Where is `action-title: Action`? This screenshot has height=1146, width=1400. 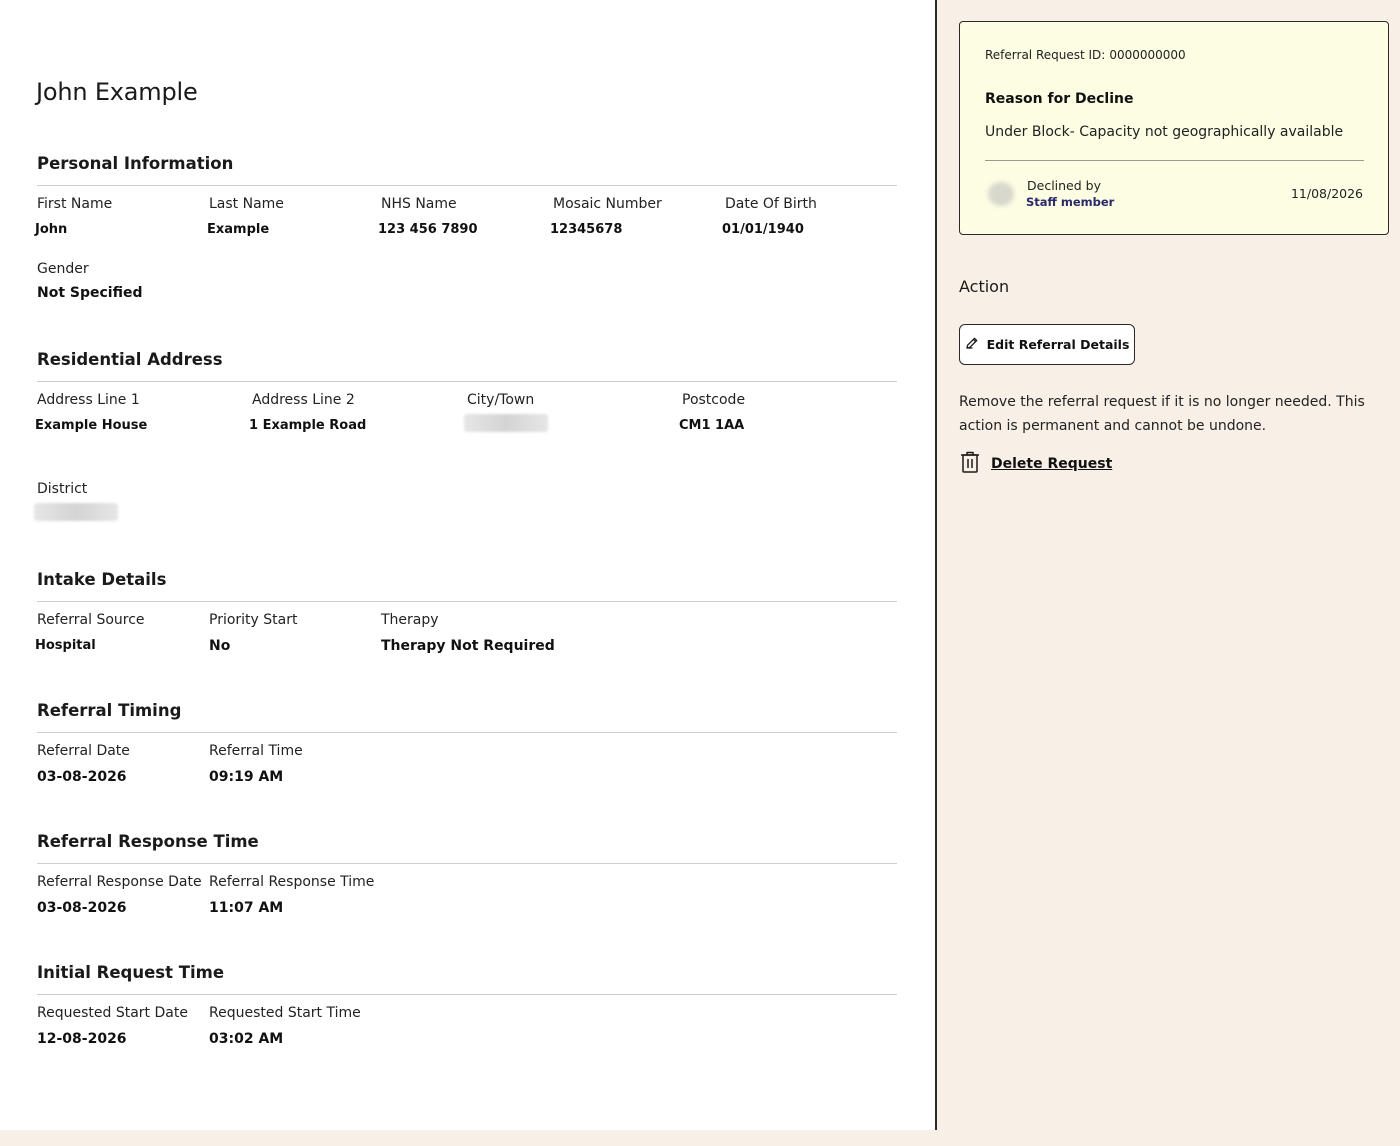
action-title: Action is located at coordinates (984, 286).